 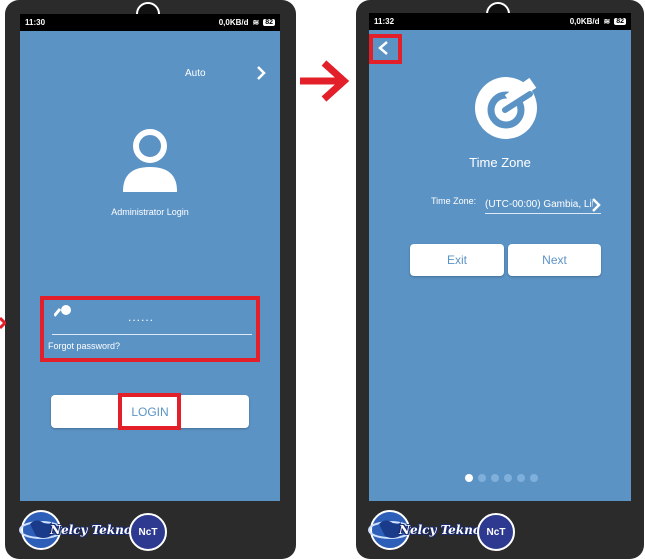 I want to click on highlight-back-box, so click(x=385, y=49).